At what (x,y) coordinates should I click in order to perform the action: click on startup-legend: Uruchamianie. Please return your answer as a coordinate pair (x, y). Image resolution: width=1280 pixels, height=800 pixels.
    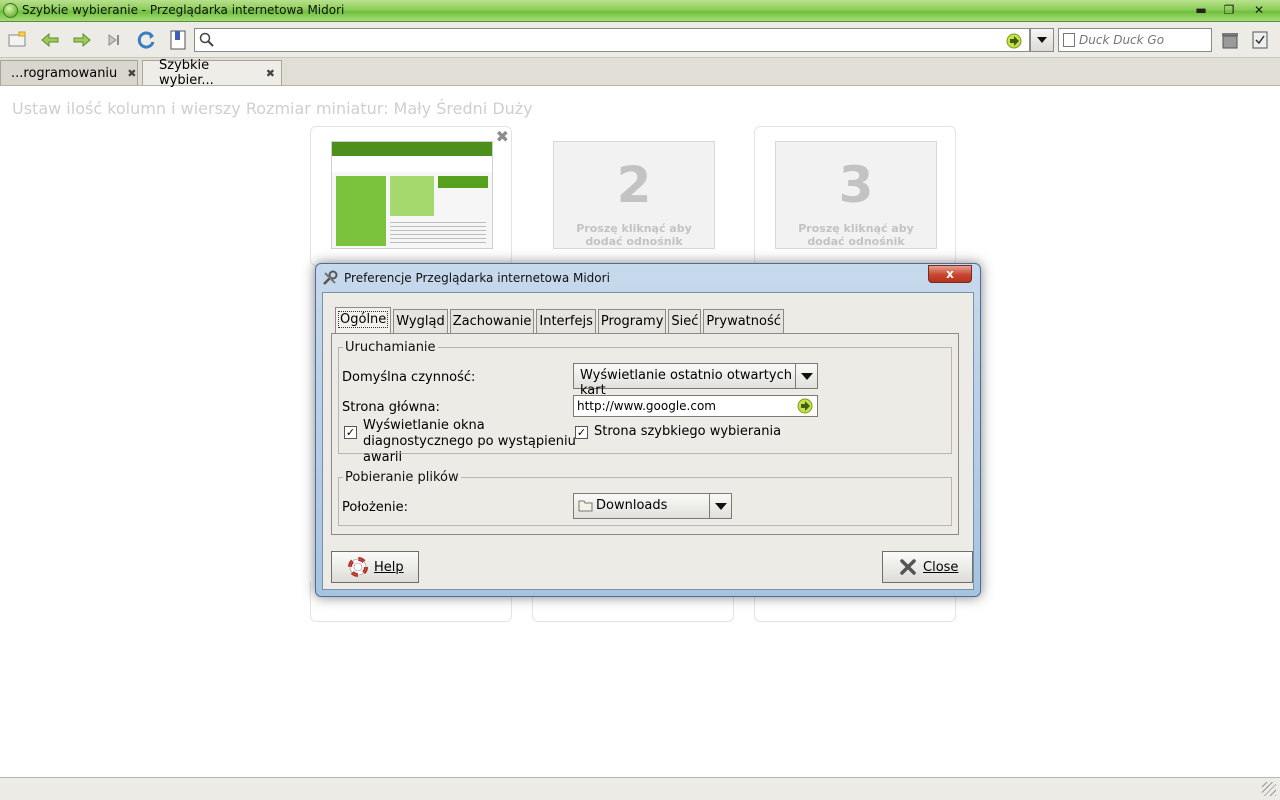
    Looking at the image, I should click on (390, 347).